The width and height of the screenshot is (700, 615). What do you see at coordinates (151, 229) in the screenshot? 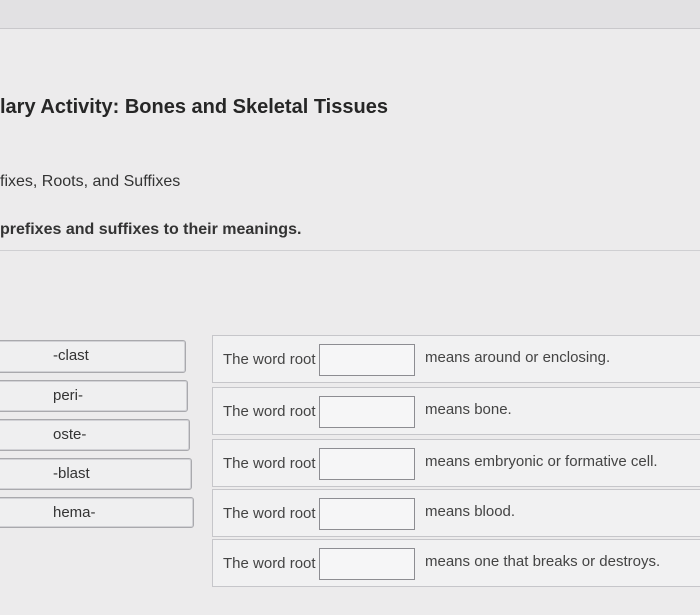
I see `instruction-text: prefixes and suffixes to their meanings.` at bounding box center [151, 229].